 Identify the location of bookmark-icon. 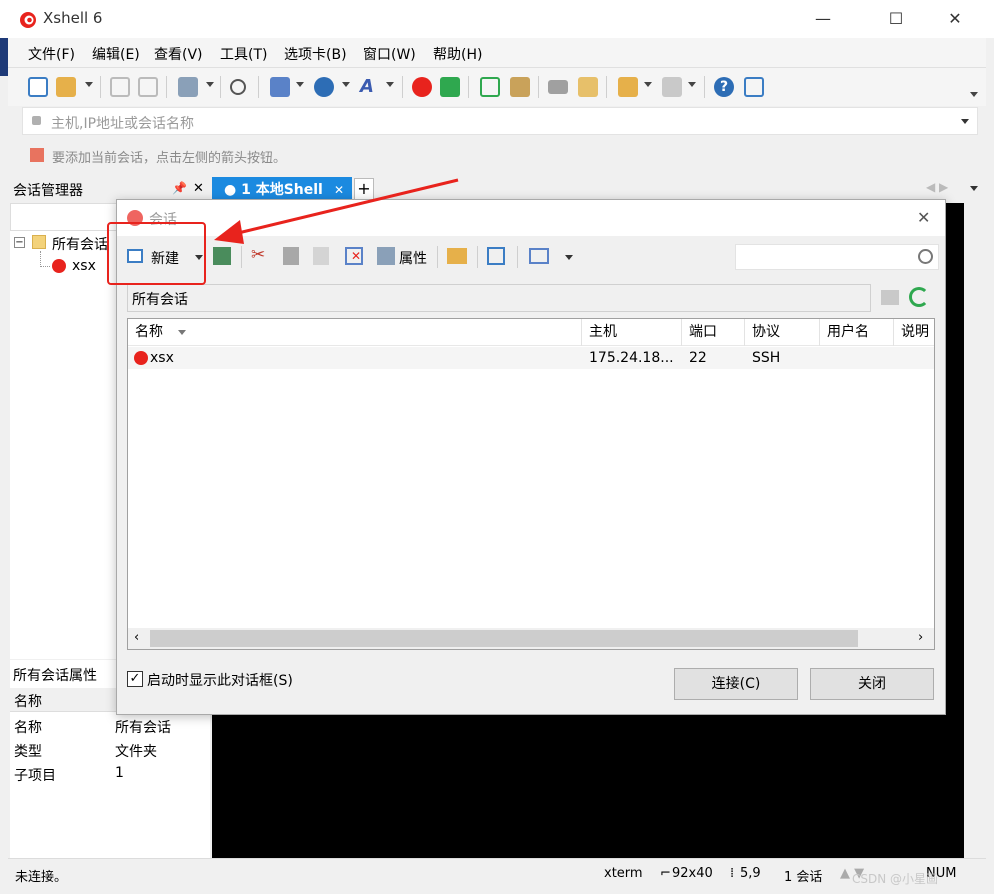
(37, 155).